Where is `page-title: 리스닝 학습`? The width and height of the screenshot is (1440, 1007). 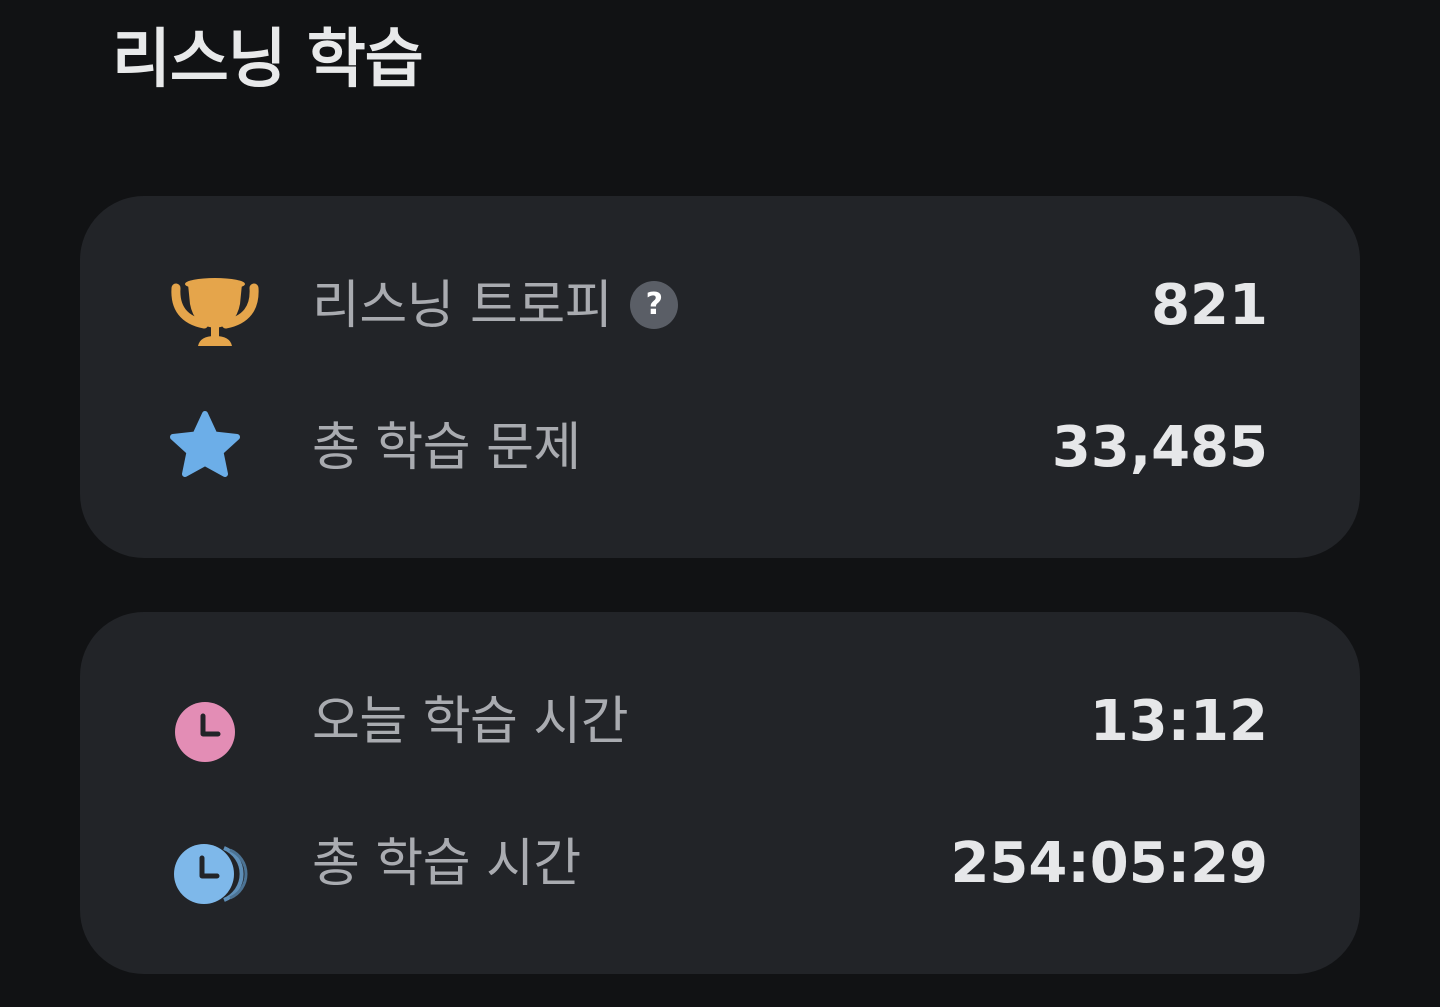
page-title: 리스닝 학습 is located at coordinates (268, 60).